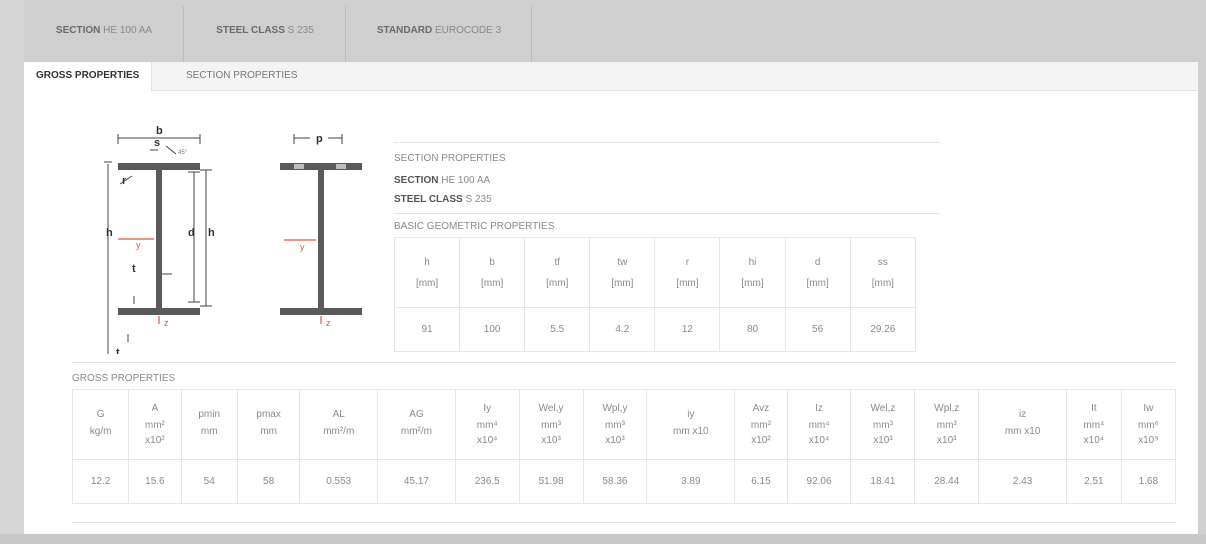 The width and height of the screenshot is (1206, 544). Describe the element at coordinates (443, 199) in the screenshot. I see `steel-class-line: STEEL CLASS S 235` at that location.